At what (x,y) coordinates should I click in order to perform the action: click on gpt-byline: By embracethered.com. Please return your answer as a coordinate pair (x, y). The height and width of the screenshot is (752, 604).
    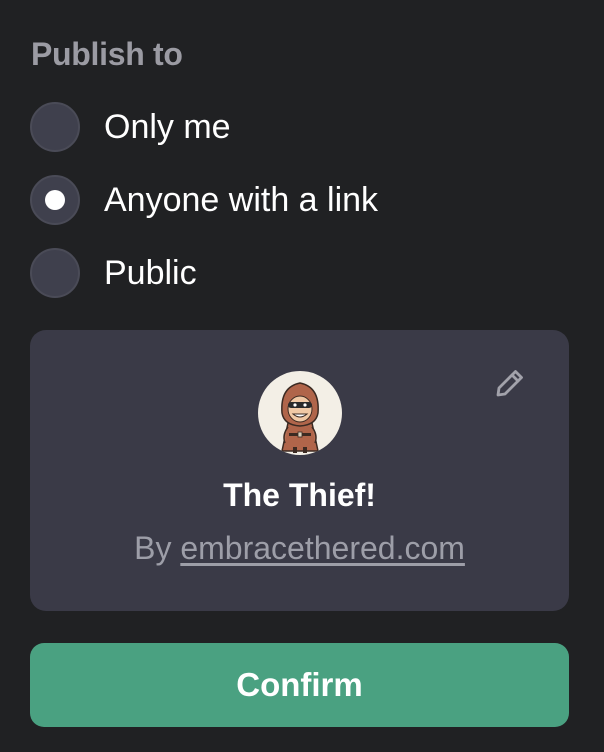
    Looking at the image, I should click on (299, 548).